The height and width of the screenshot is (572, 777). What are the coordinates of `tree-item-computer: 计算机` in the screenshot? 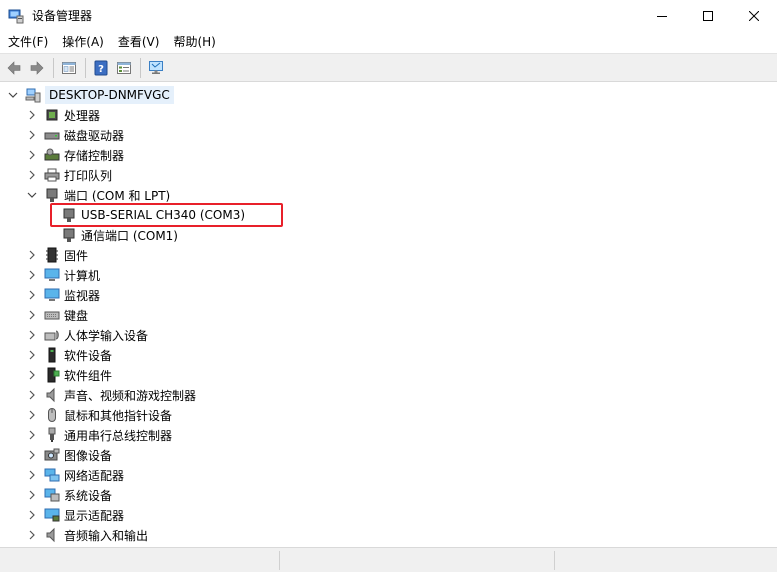 It's located at (63, 275).